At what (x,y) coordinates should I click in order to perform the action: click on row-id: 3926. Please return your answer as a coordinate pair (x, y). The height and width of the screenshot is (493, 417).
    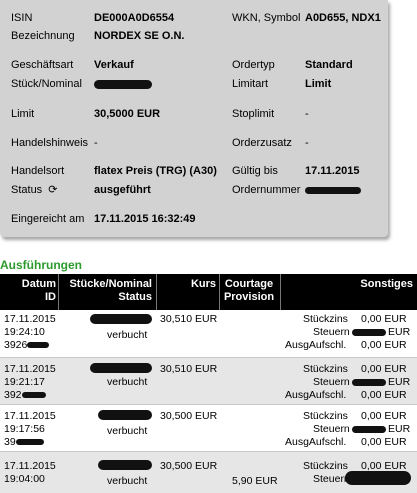
    Looking at the image, I should click on (27, 345).